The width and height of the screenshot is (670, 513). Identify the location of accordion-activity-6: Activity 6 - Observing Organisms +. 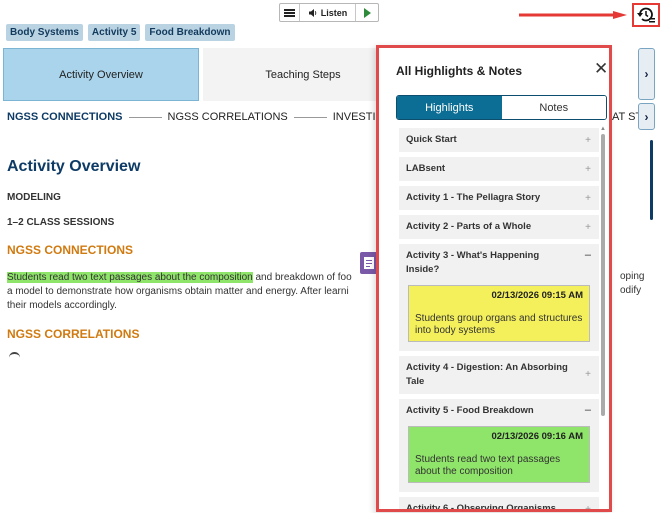
(499, 504).